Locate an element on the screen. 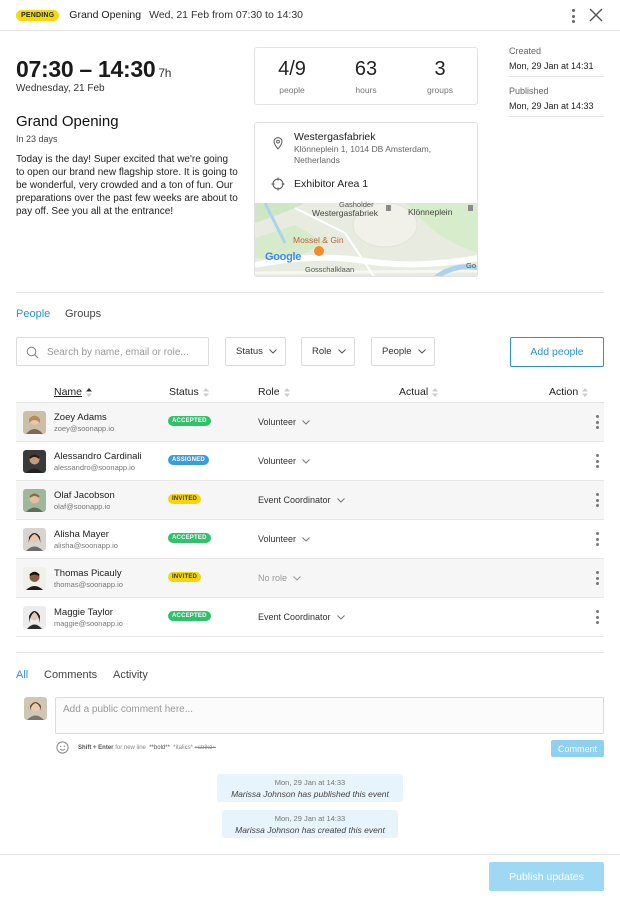 This screenshot has width=620, height=900. event-date: Wednesday, 21 Feb is located at coordinates (60, 88).